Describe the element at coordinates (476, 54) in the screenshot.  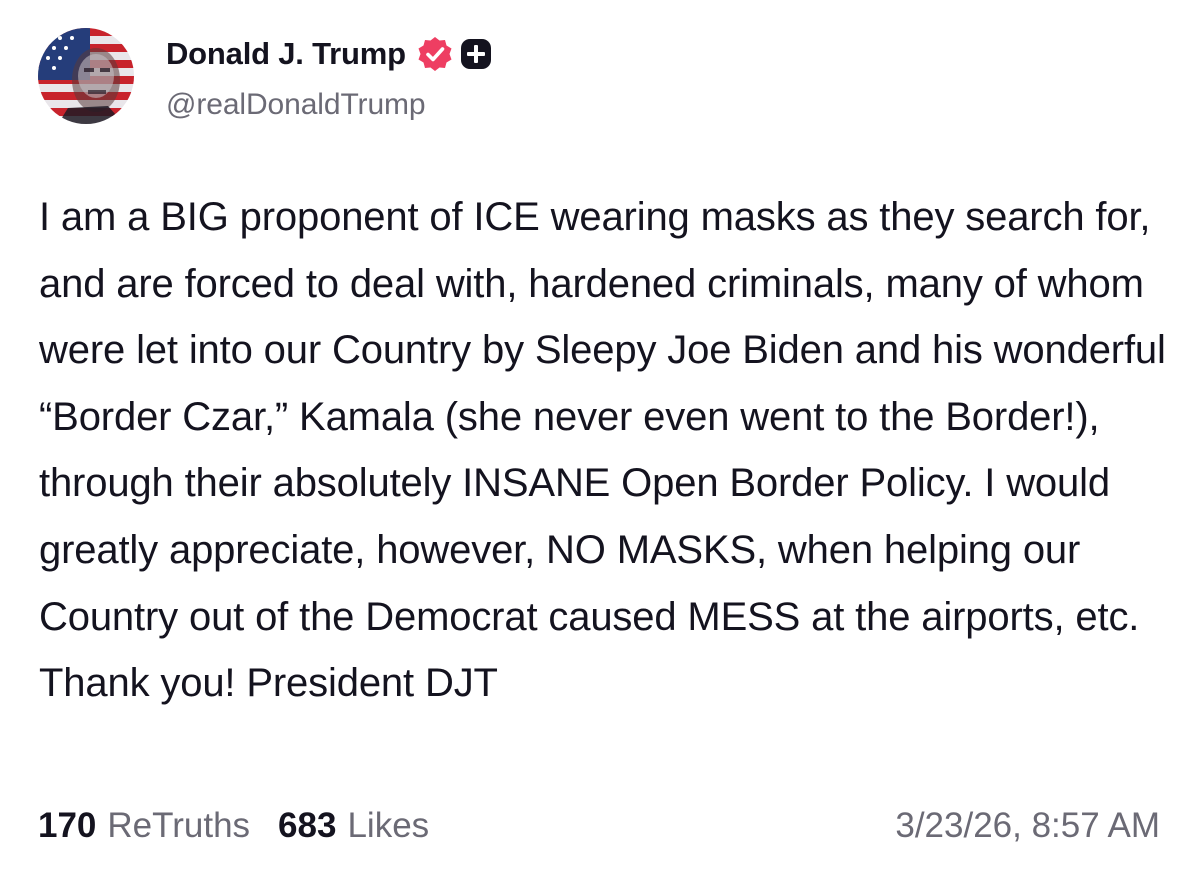
I see `plus-badge-icon` at that location.